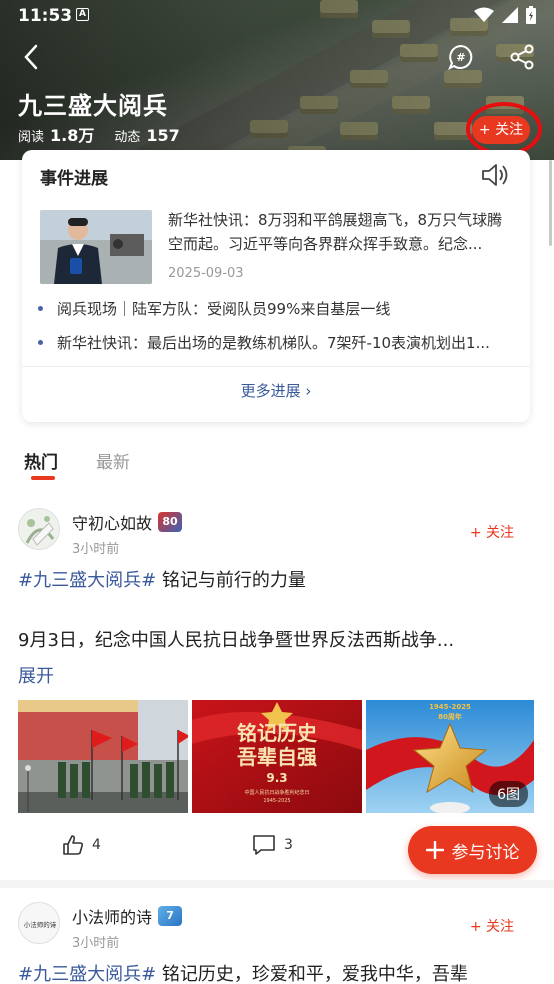 The width and height of the screenshot is (554, 984). I want to click on image-years: 1945-2025, so click(450, 707).